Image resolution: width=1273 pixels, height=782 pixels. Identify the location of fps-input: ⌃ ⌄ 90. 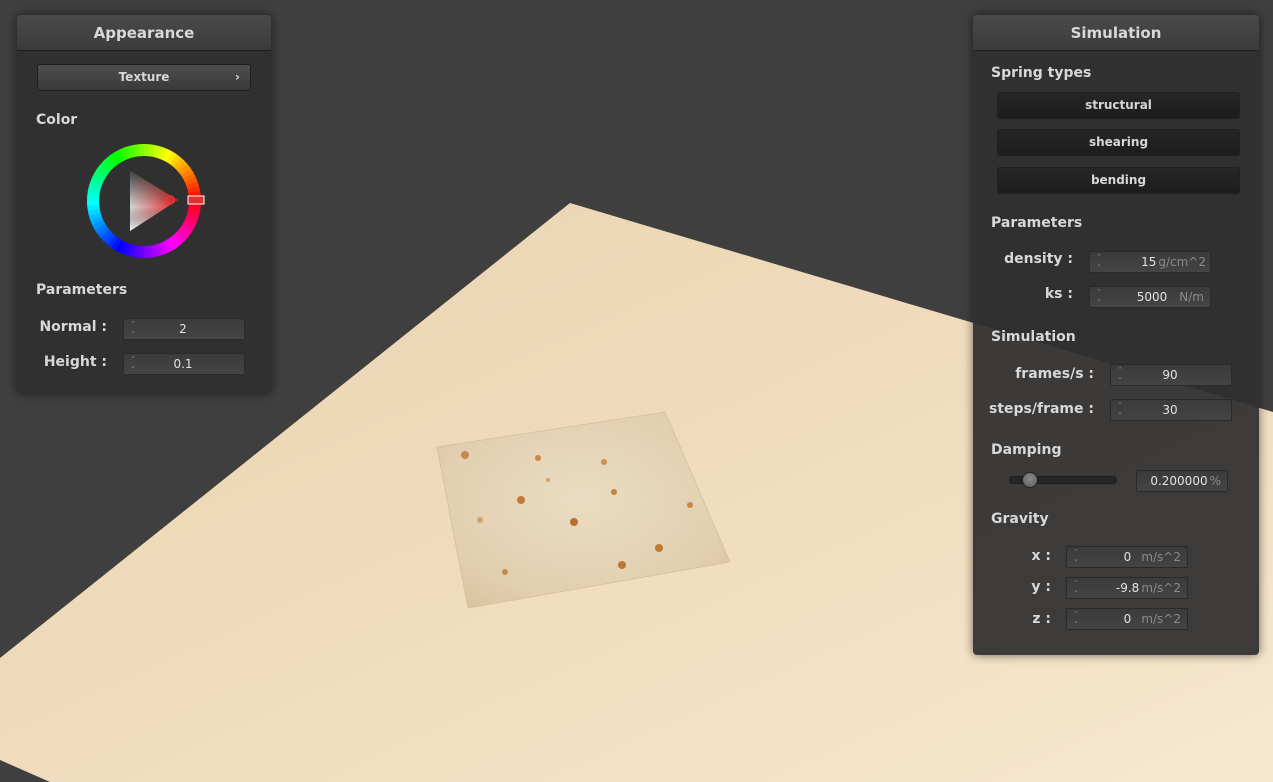
(1171, 375).